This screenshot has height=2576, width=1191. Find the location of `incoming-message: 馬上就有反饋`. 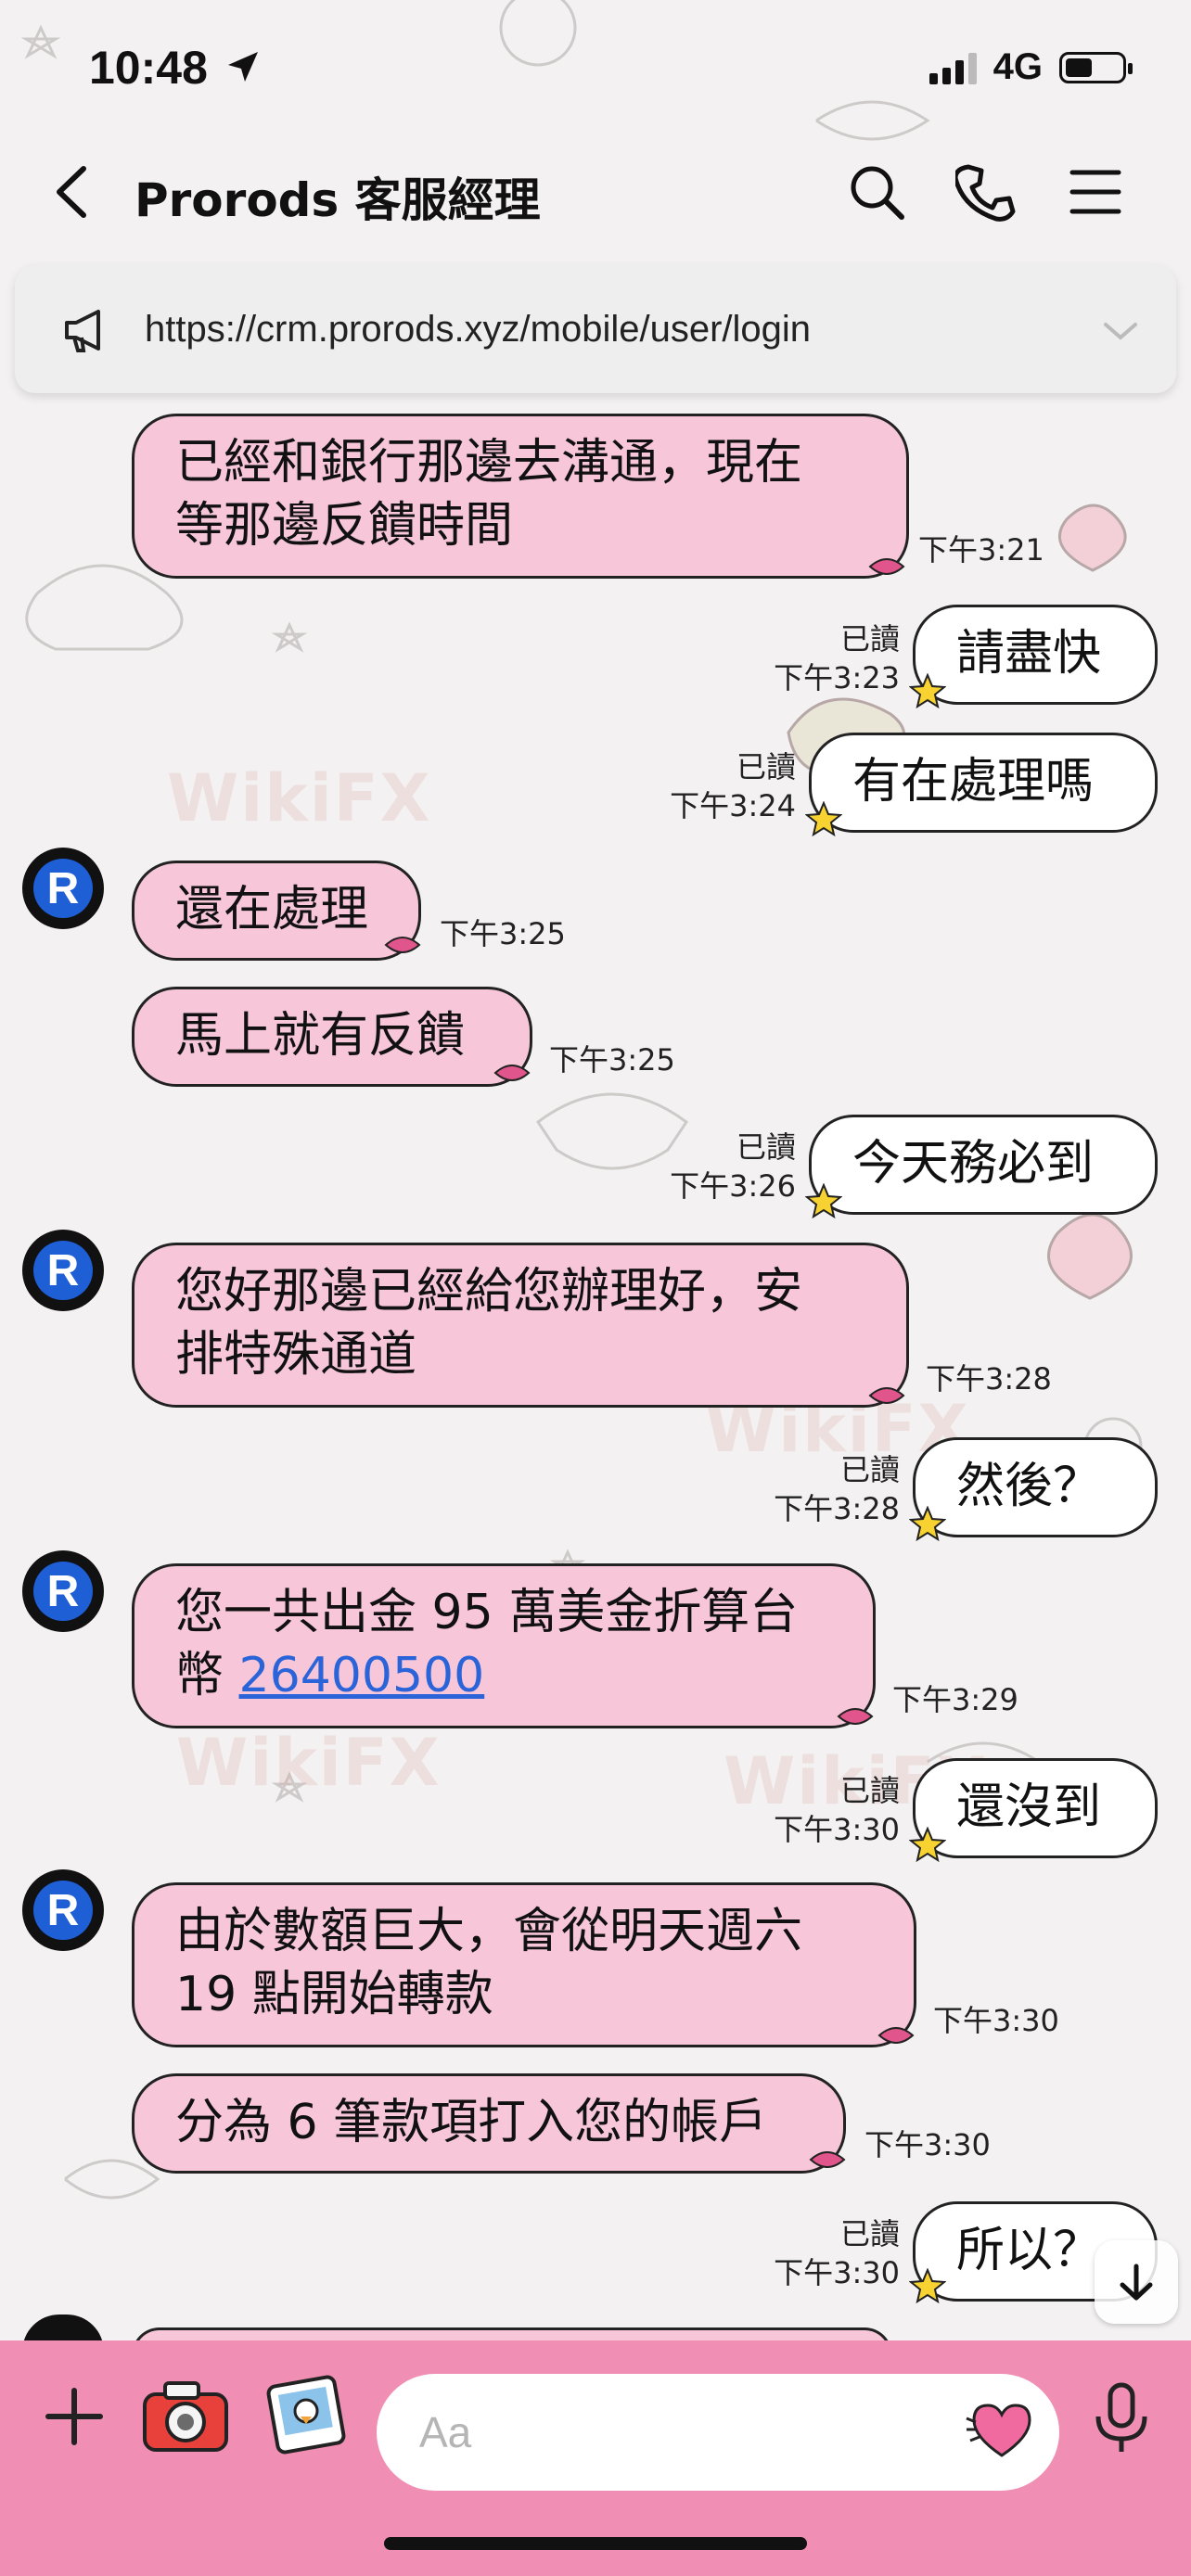

incoming-message: 馬上就有反饋 is located at coordinates (332, 1037).